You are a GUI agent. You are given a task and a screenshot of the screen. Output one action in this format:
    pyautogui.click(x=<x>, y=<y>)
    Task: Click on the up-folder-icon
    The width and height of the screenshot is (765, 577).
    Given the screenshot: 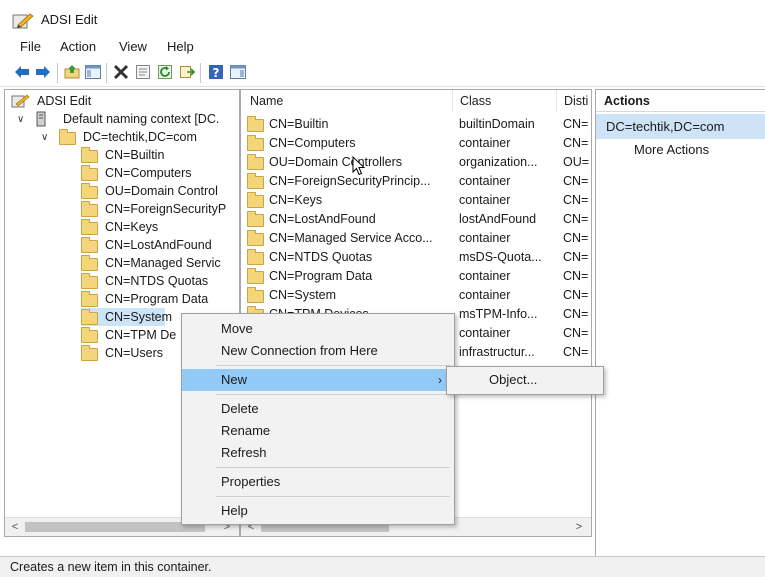 What is the action you would take?
    pyautogui.click(x=72, y=72)
    